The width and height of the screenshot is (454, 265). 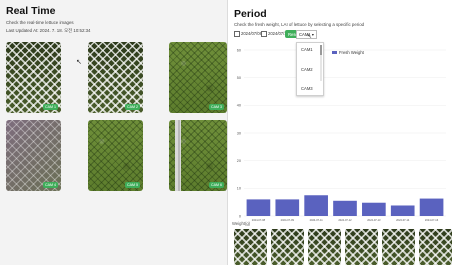 What do you see at coordinates (241, 223) in the screenshot?
I see `y-axis-label: Weight(g)` at bounding box center [241, 223].